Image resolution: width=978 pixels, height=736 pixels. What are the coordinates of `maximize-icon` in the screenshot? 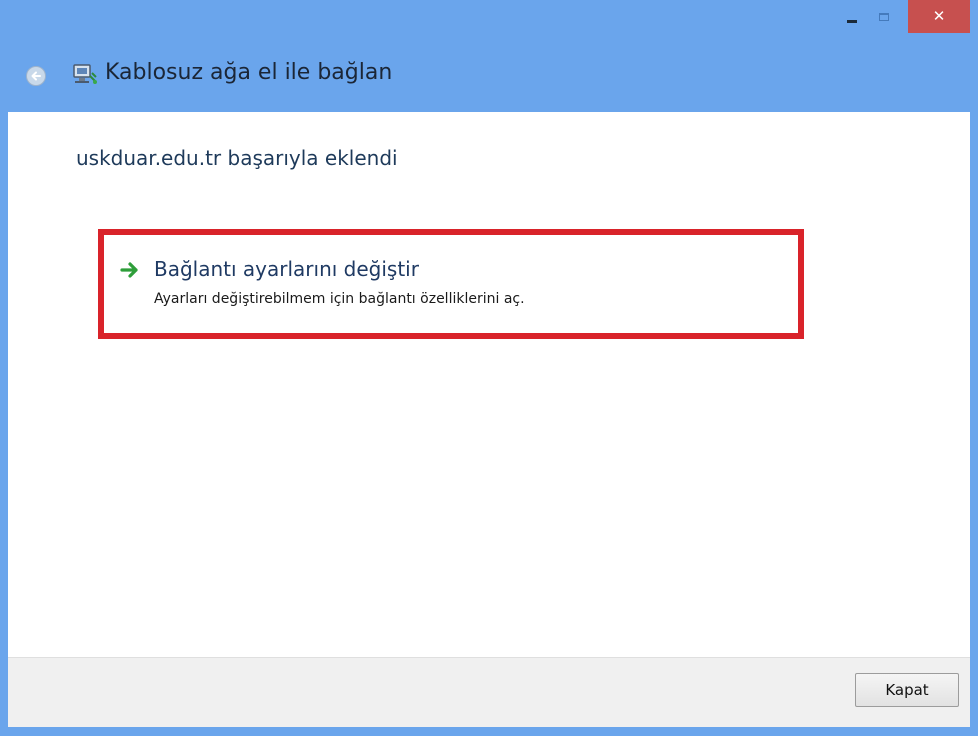 It's located at (884, 16).